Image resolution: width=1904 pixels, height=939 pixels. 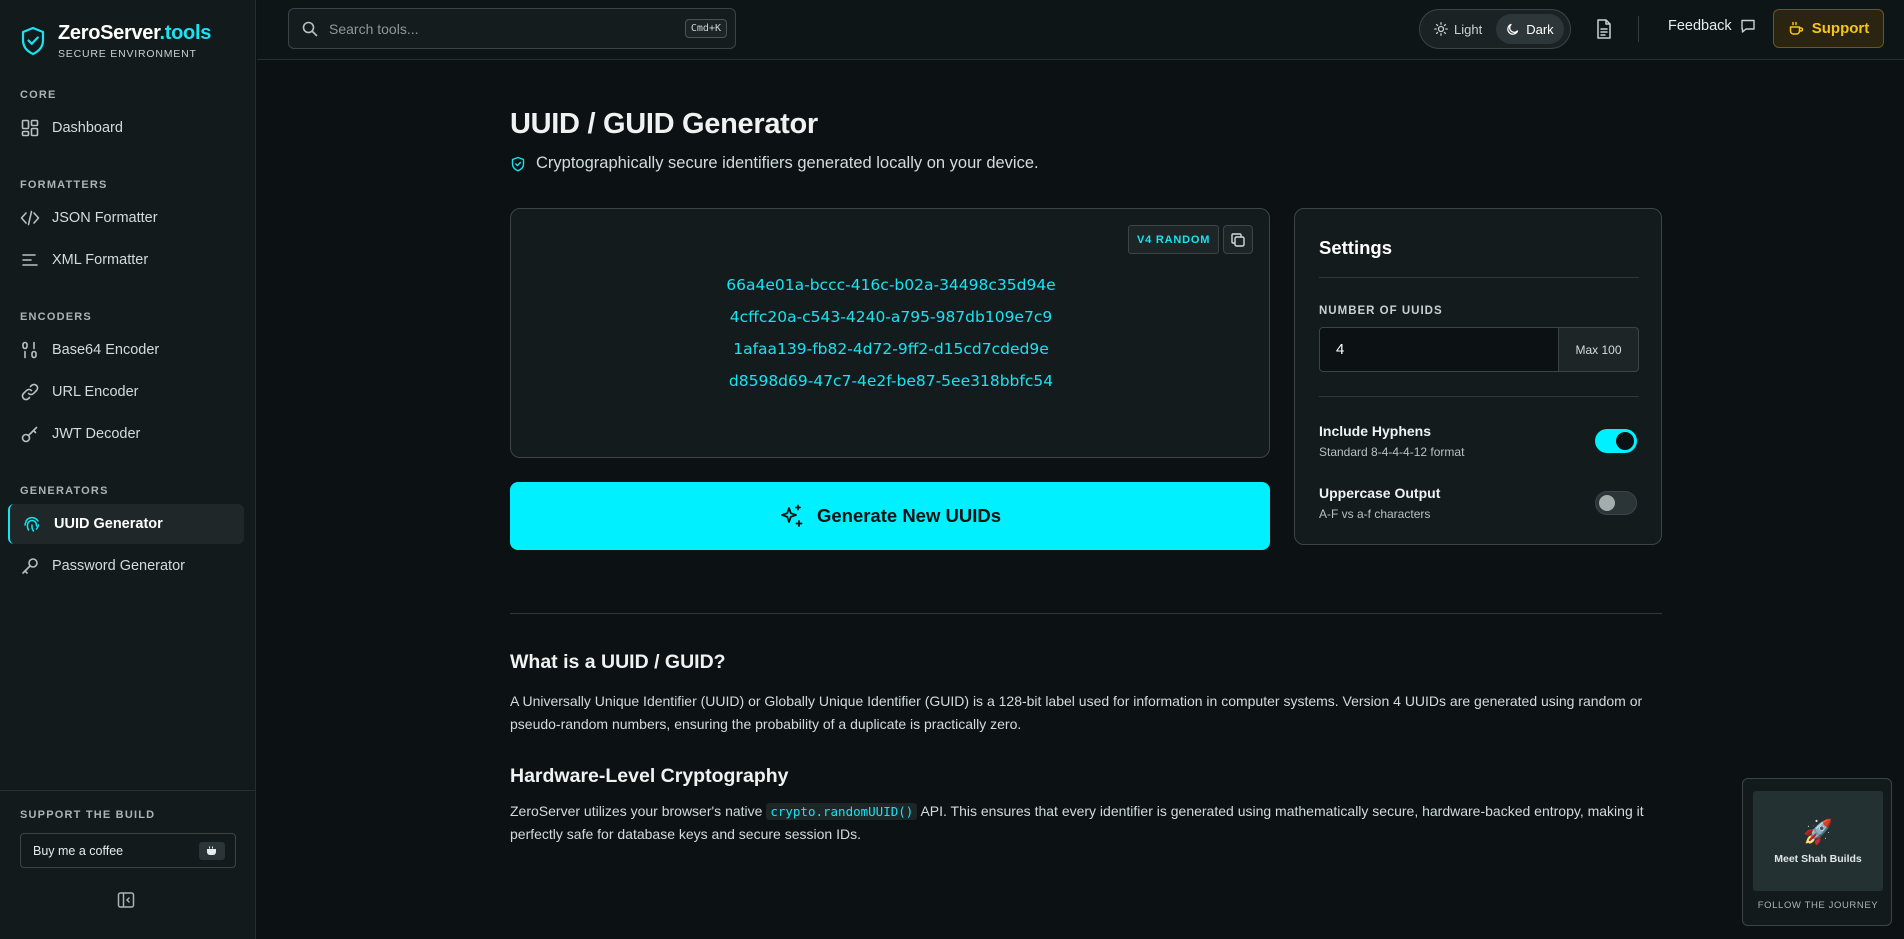 What do you see at coordinates (1174, 239) in the screenshot?
I see `version-badge: V4 RANDOM` at bounding box center [1174, 239].